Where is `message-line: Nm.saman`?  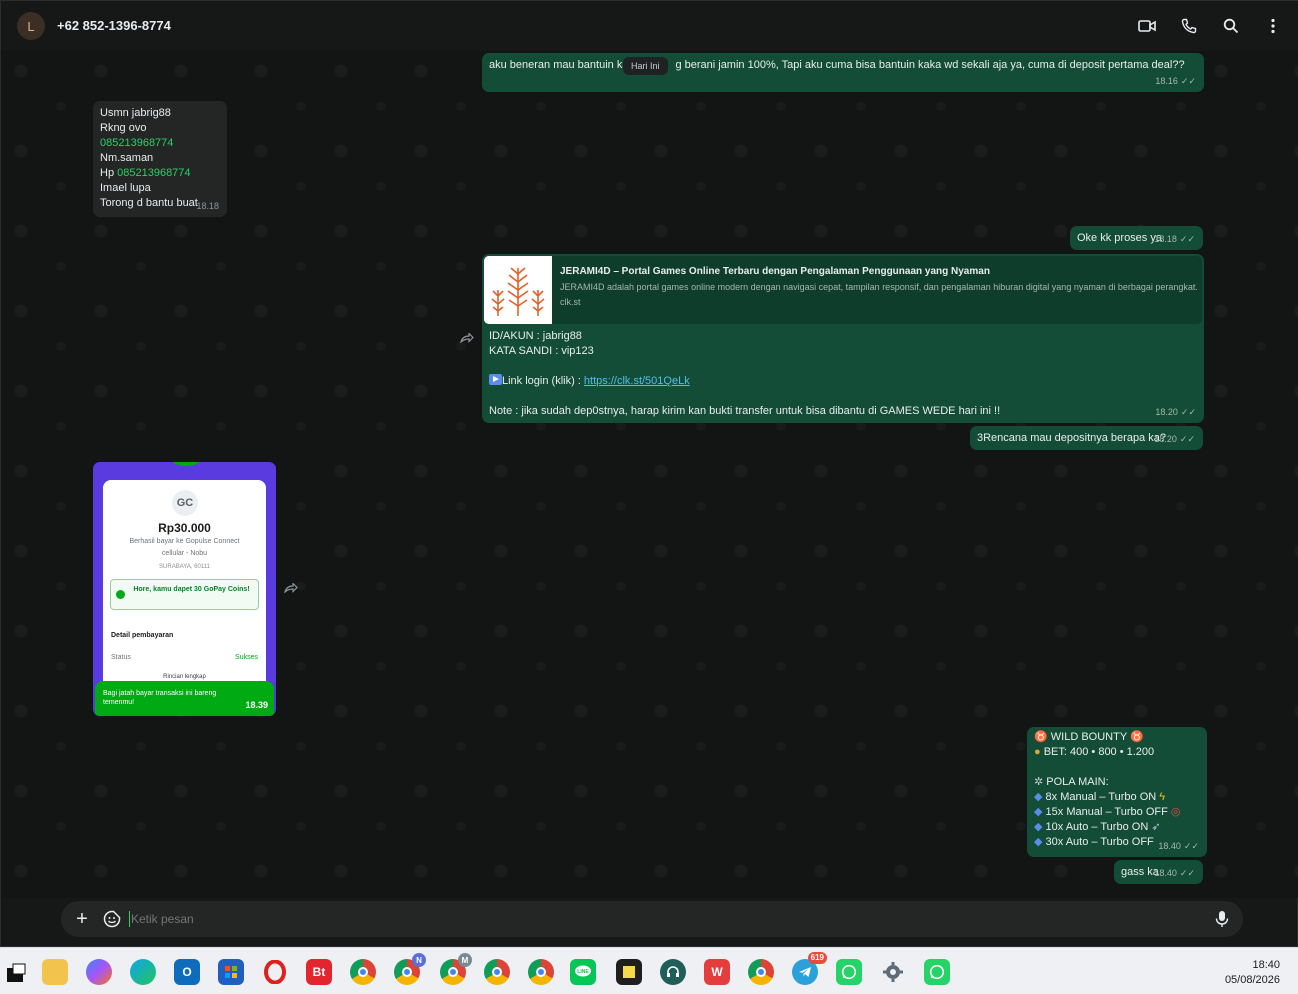 message-line: Nm.saman is located at coordinates (127, 158).